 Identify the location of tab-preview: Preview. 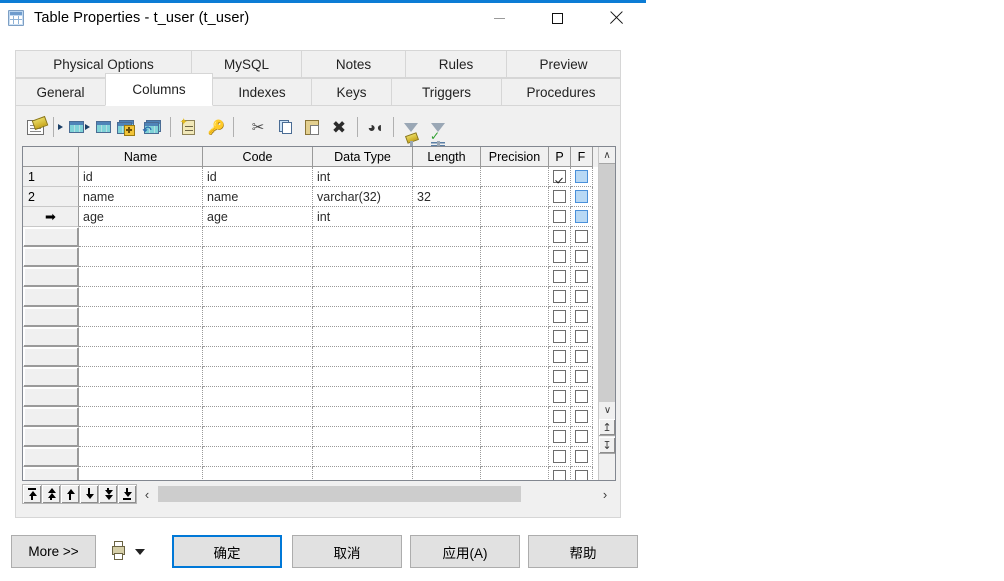
(563, 64).